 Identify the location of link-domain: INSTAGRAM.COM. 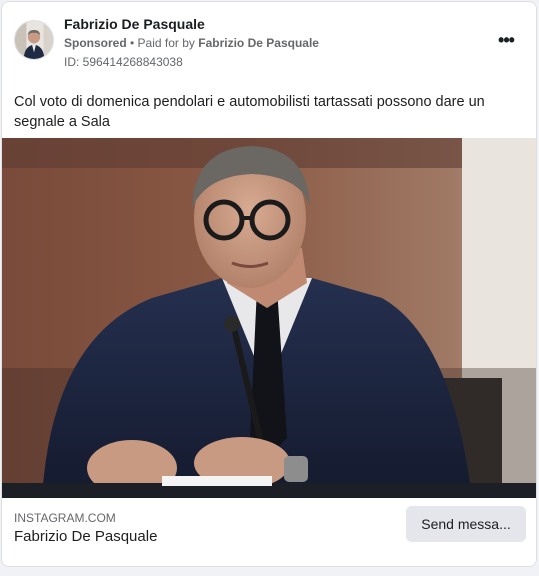
(65, 518).